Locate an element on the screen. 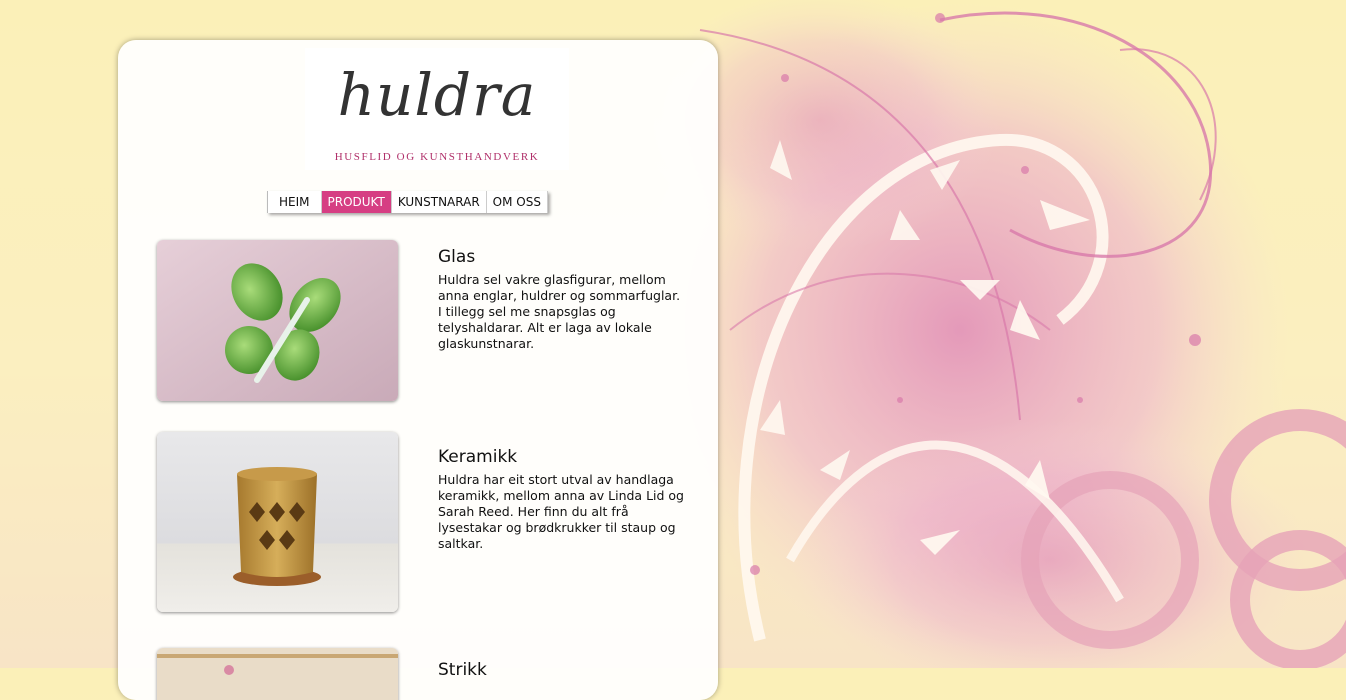  nav-item-kunstnarar: KUNSTNARAR is located at coordinates (439, 202).